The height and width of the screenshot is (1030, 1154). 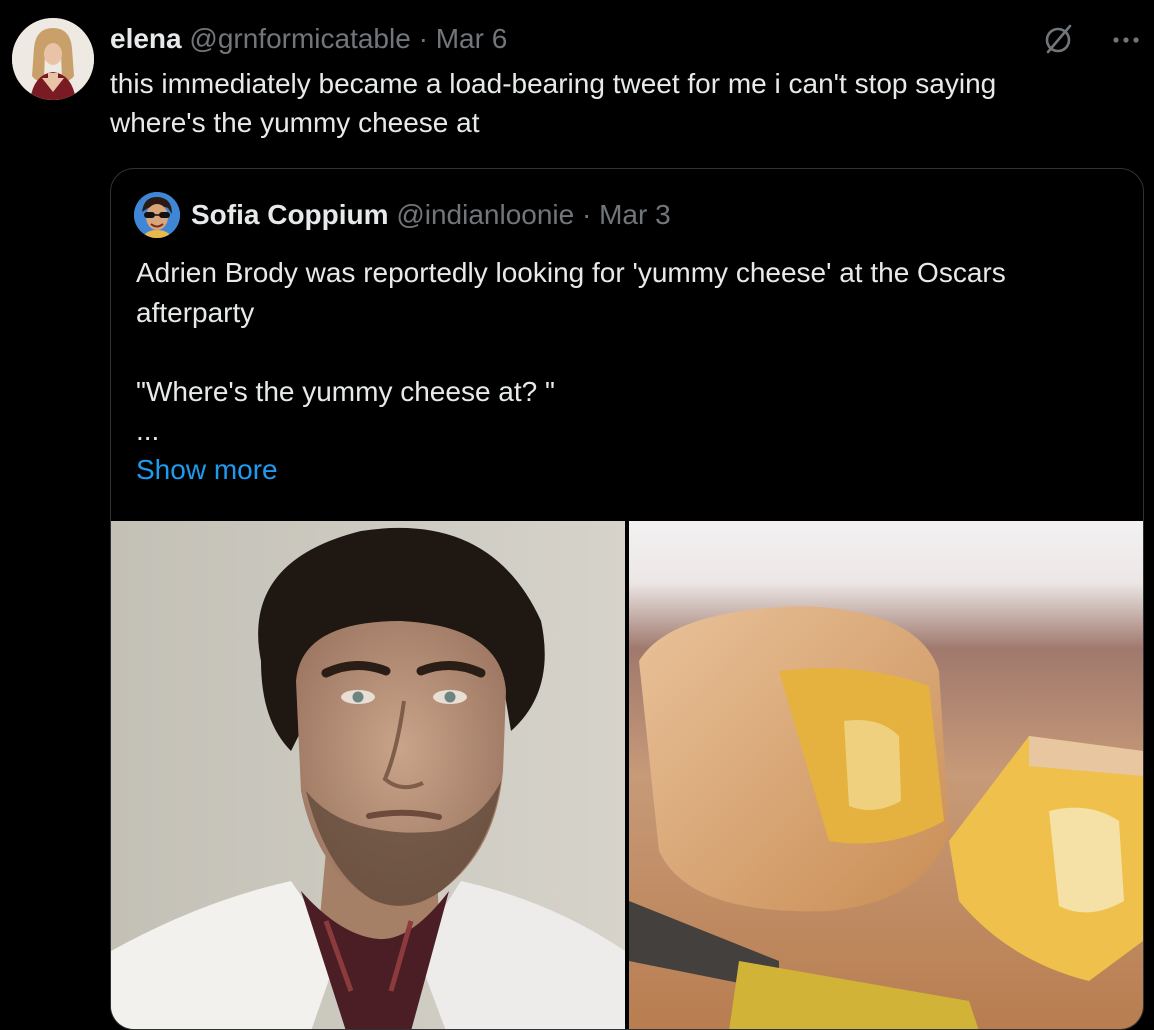 I want to click on quote-author-avatar, so click(x=157, y=215).